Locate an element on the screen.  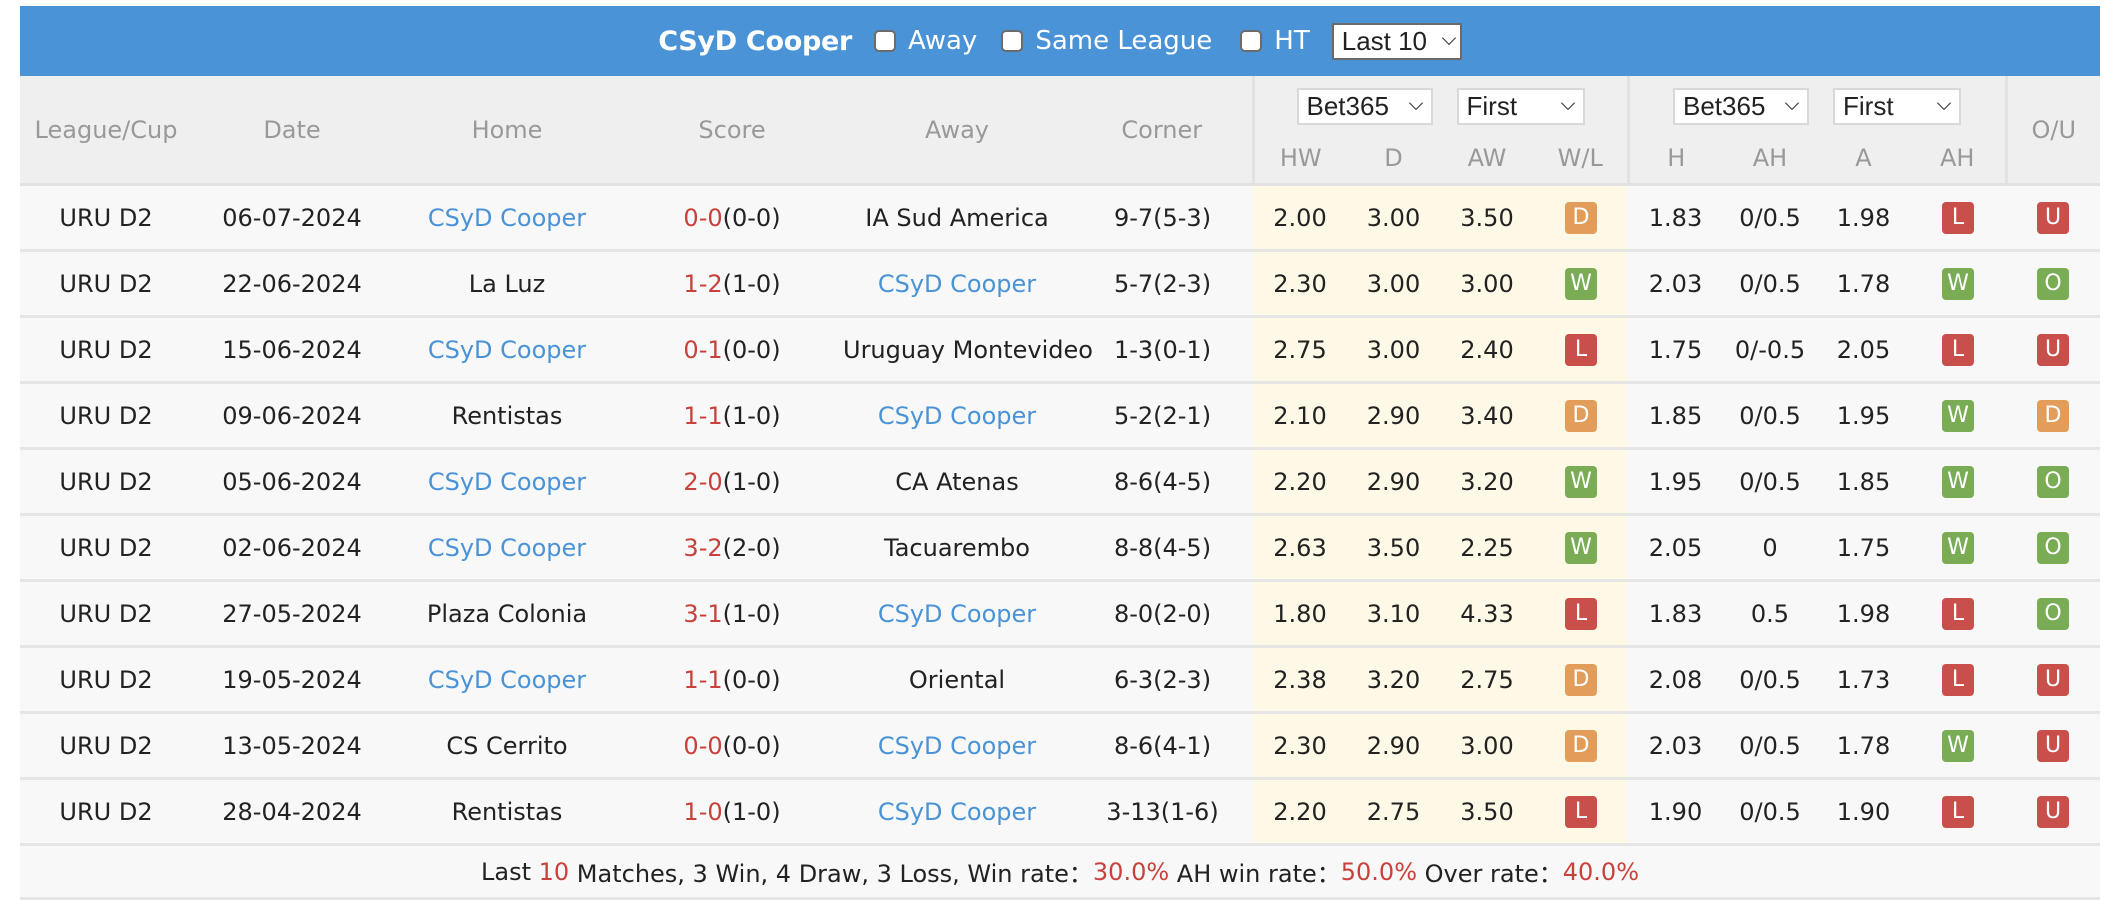
ah-result-badge: L is located at coordinates (1958, 613).